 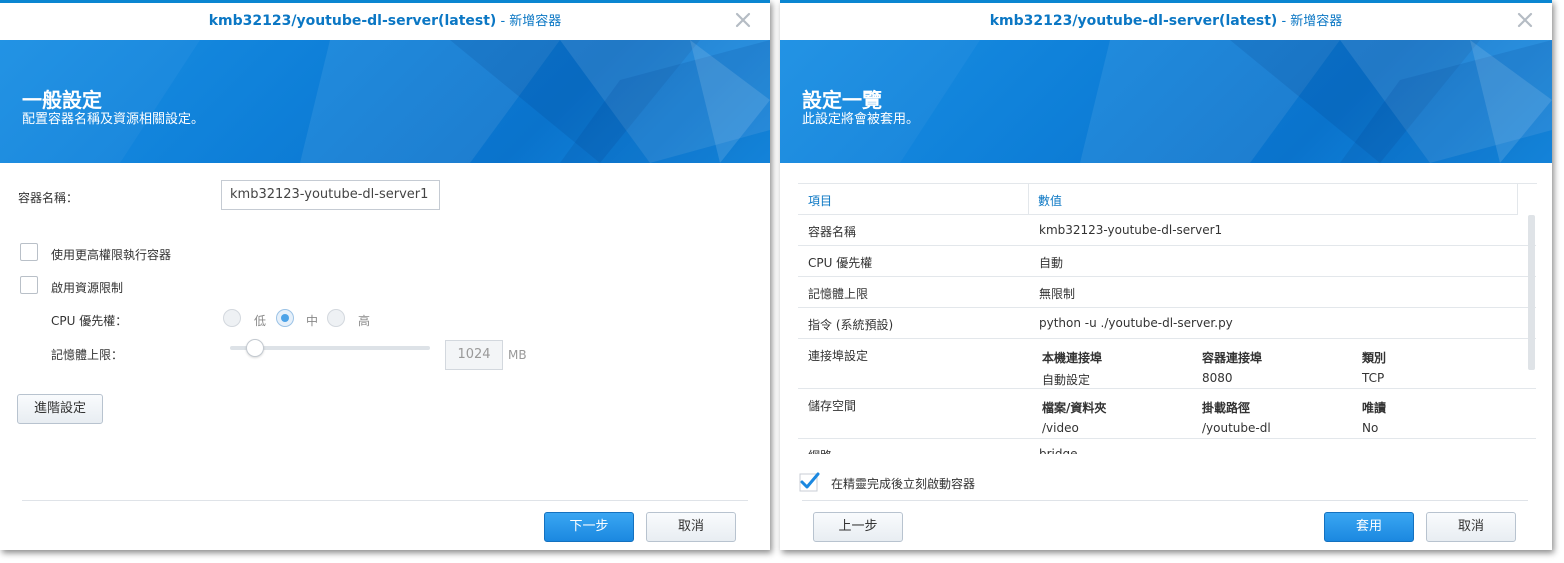 I want to click on header-banner: 設定一覽 此設定將會被套用。, so click(x=1166, y=101).